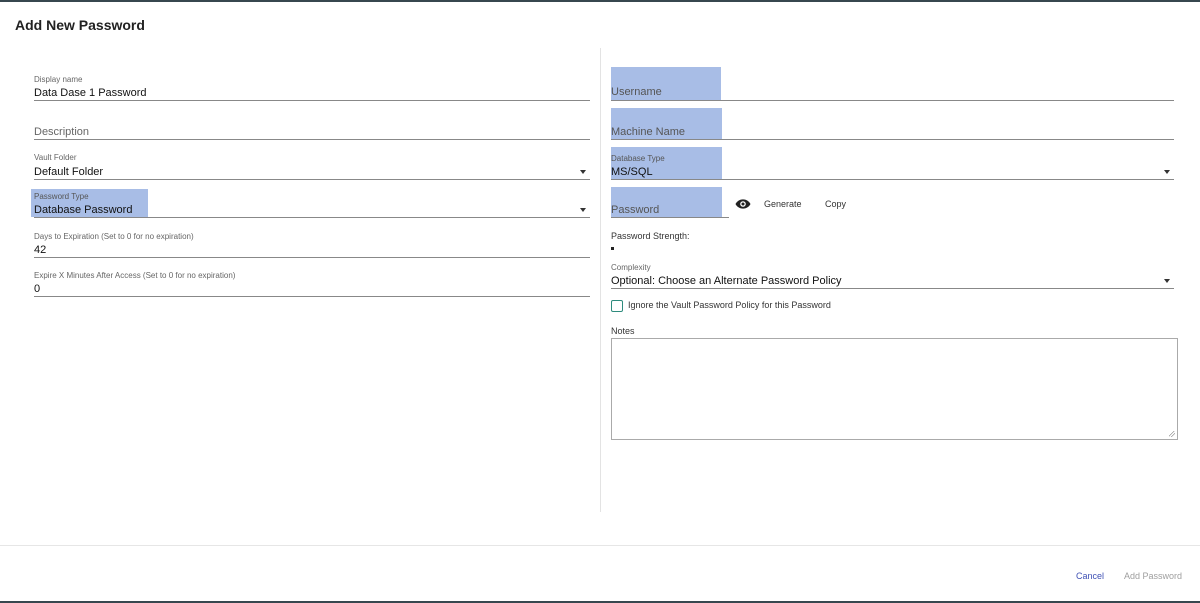 Image resolution: width=1200 pixels, height=603 pixels. What do you see at coordinates (1153, 576) in the screenshot?
I see `add-password-button: Add Password` at bounding box center [1153, 576].